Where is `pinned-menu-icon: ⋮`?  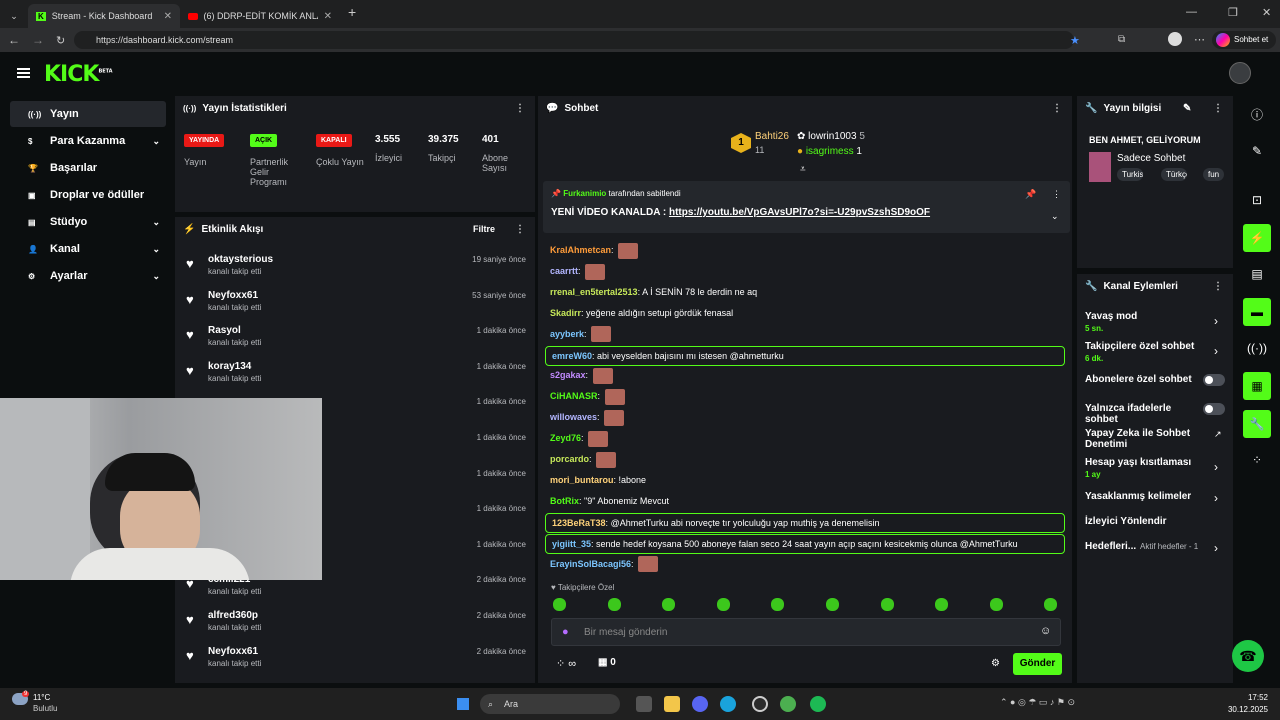 pinned-menu-icon: ⋮ is located at coordinates (1056, 194).